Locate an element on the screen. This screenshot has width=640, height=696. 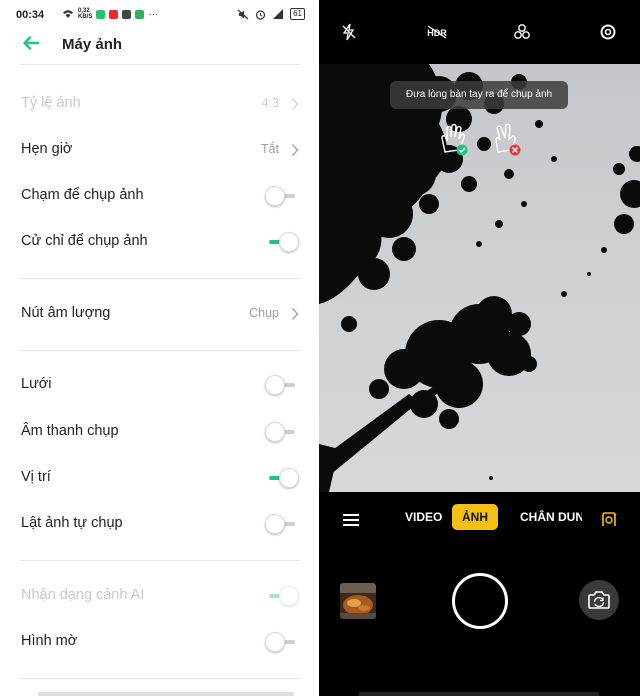
setting-label: Âm thanh chụp is located at coordinates (70, 431).